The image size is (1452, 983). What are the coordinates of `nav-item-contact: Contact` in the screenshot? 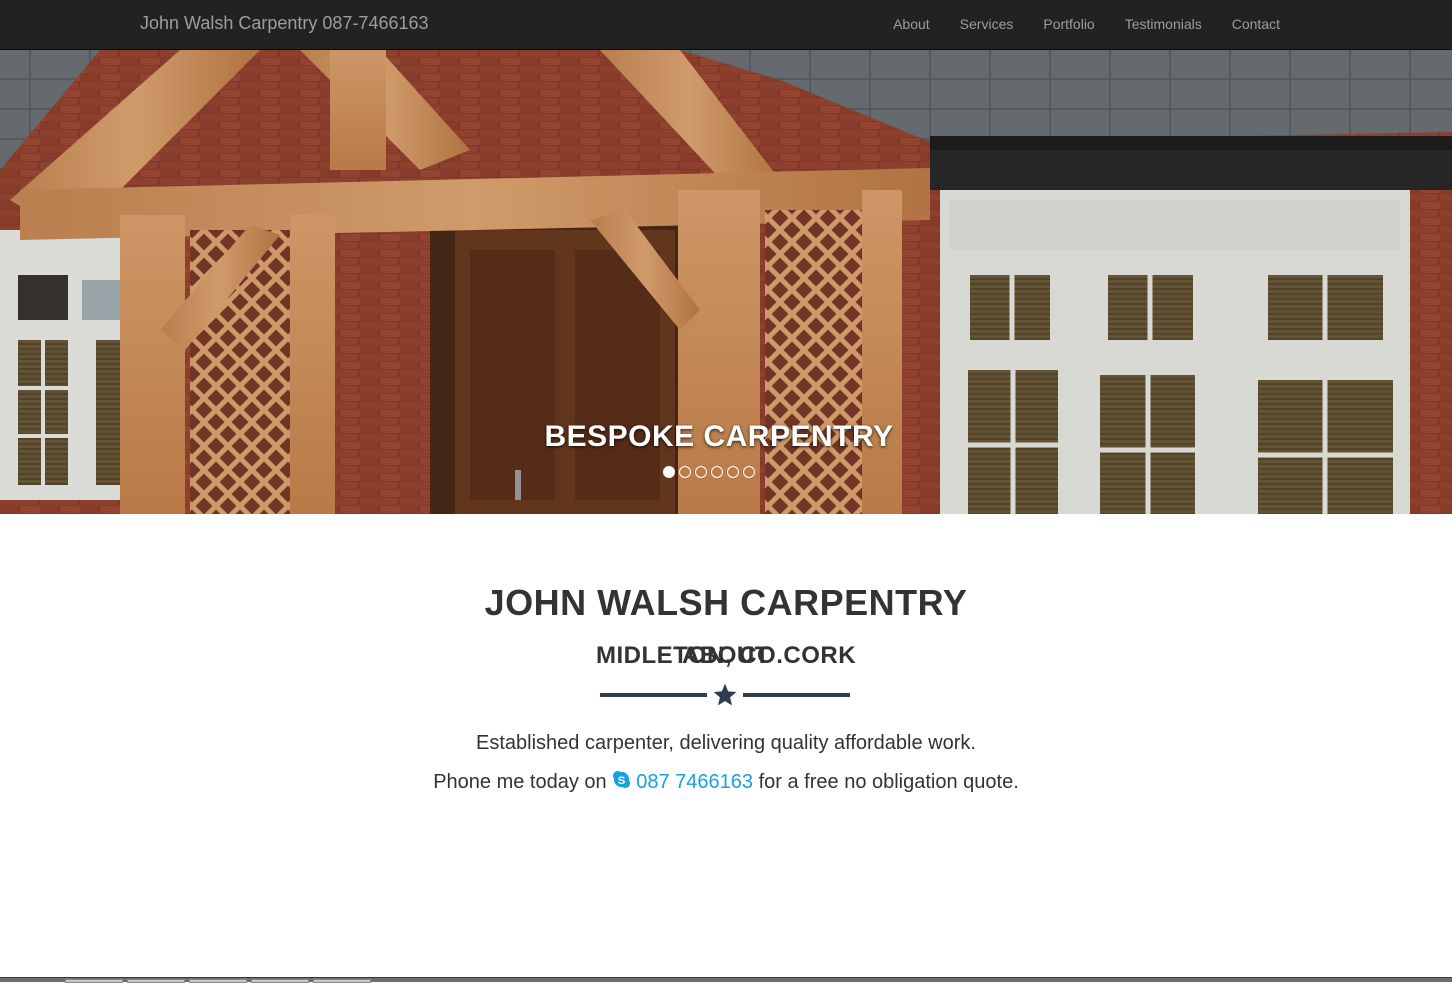 It's located at (1256, 25).